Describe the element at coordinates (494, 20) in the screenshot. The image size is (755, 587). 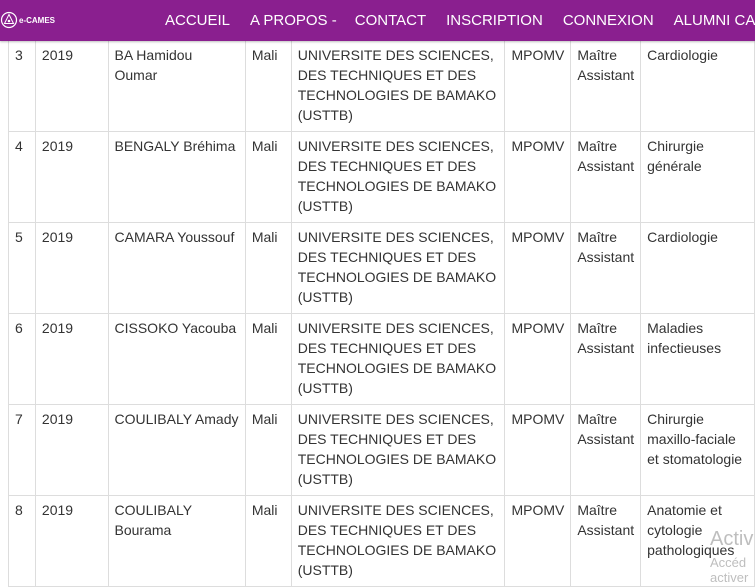
I see `nav-inscription: INSCRIPTION` at that location.